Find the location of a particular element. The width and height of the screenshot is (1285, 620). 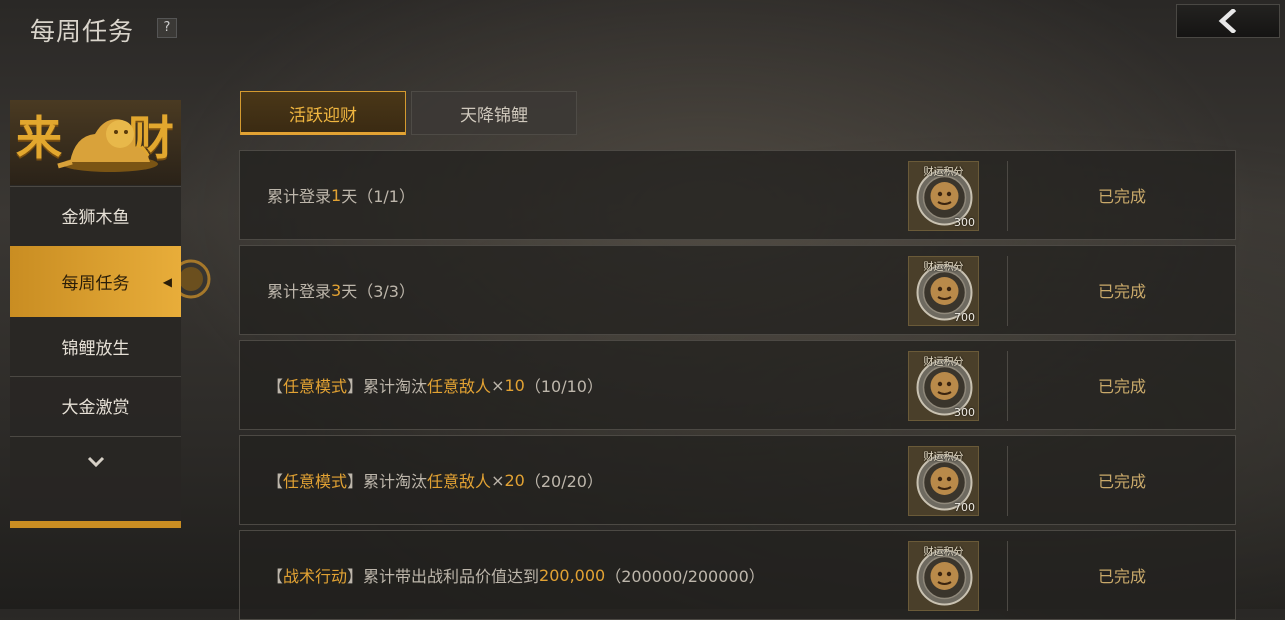

sidebar-item-jinshi-muyu: 金狮木鱼 is located at coordinates (95, 215).